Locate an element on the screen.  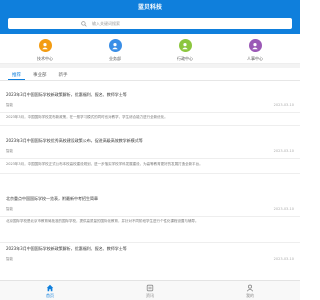
category-label: 业务部 is located at coordinates (115, 58).